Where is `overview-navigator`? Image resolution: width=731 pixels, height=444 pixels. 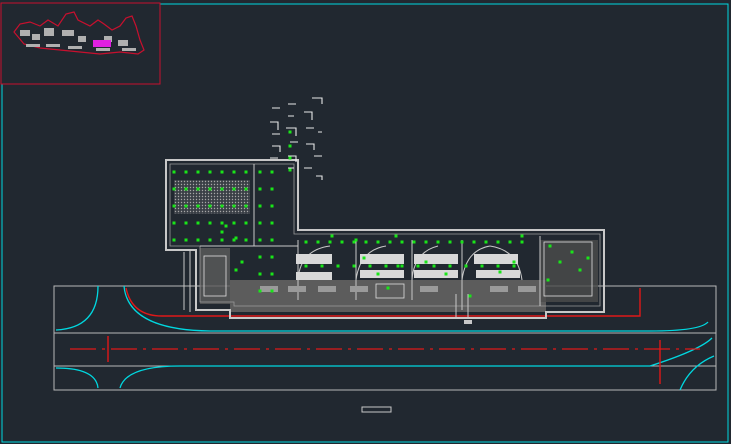
overview-navigator is located at coordinates (80, 43).